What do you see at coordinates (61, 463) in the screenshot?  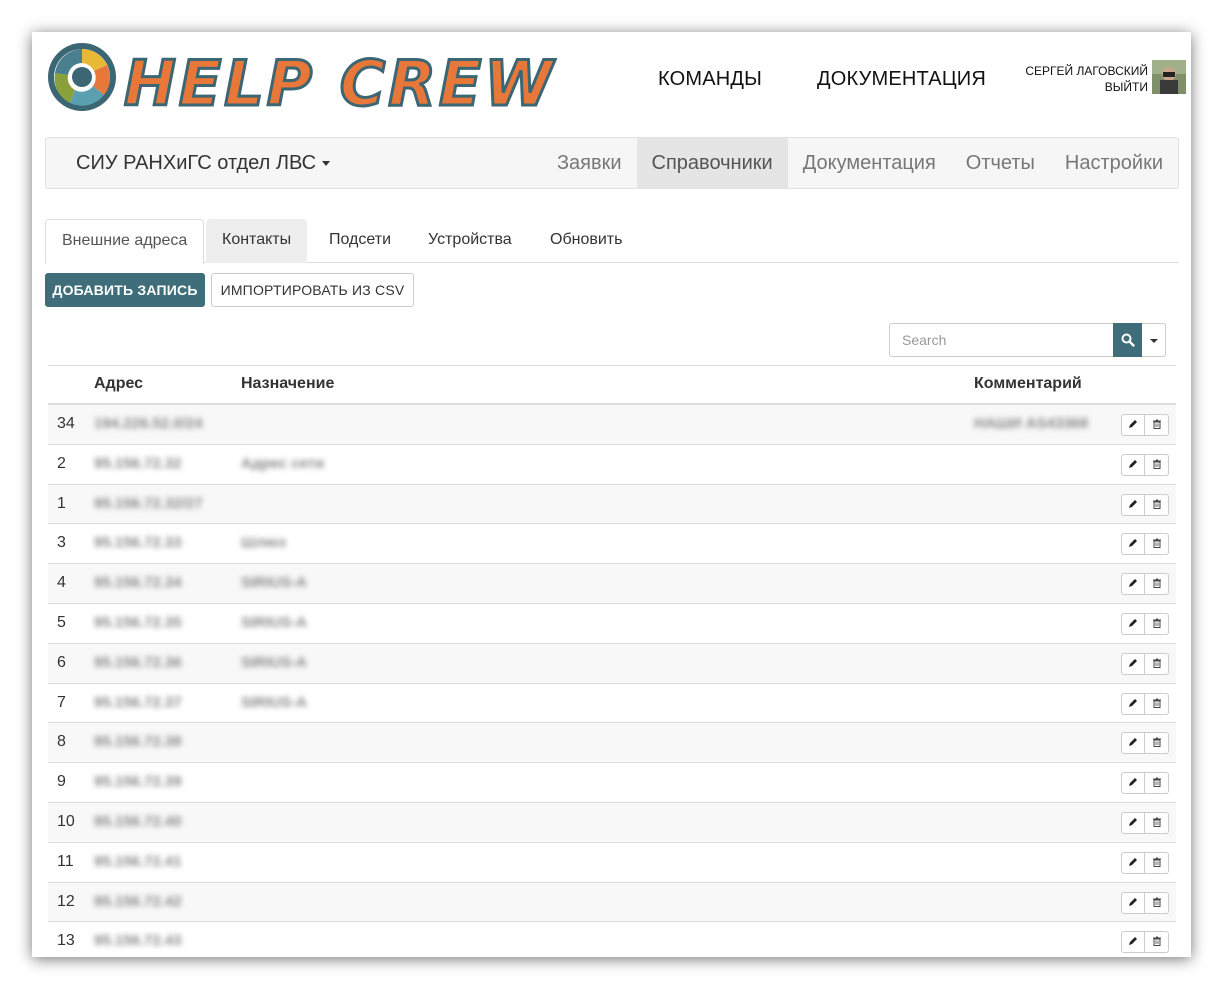 I see `row-number: 2` at bounding box center [61, 463].